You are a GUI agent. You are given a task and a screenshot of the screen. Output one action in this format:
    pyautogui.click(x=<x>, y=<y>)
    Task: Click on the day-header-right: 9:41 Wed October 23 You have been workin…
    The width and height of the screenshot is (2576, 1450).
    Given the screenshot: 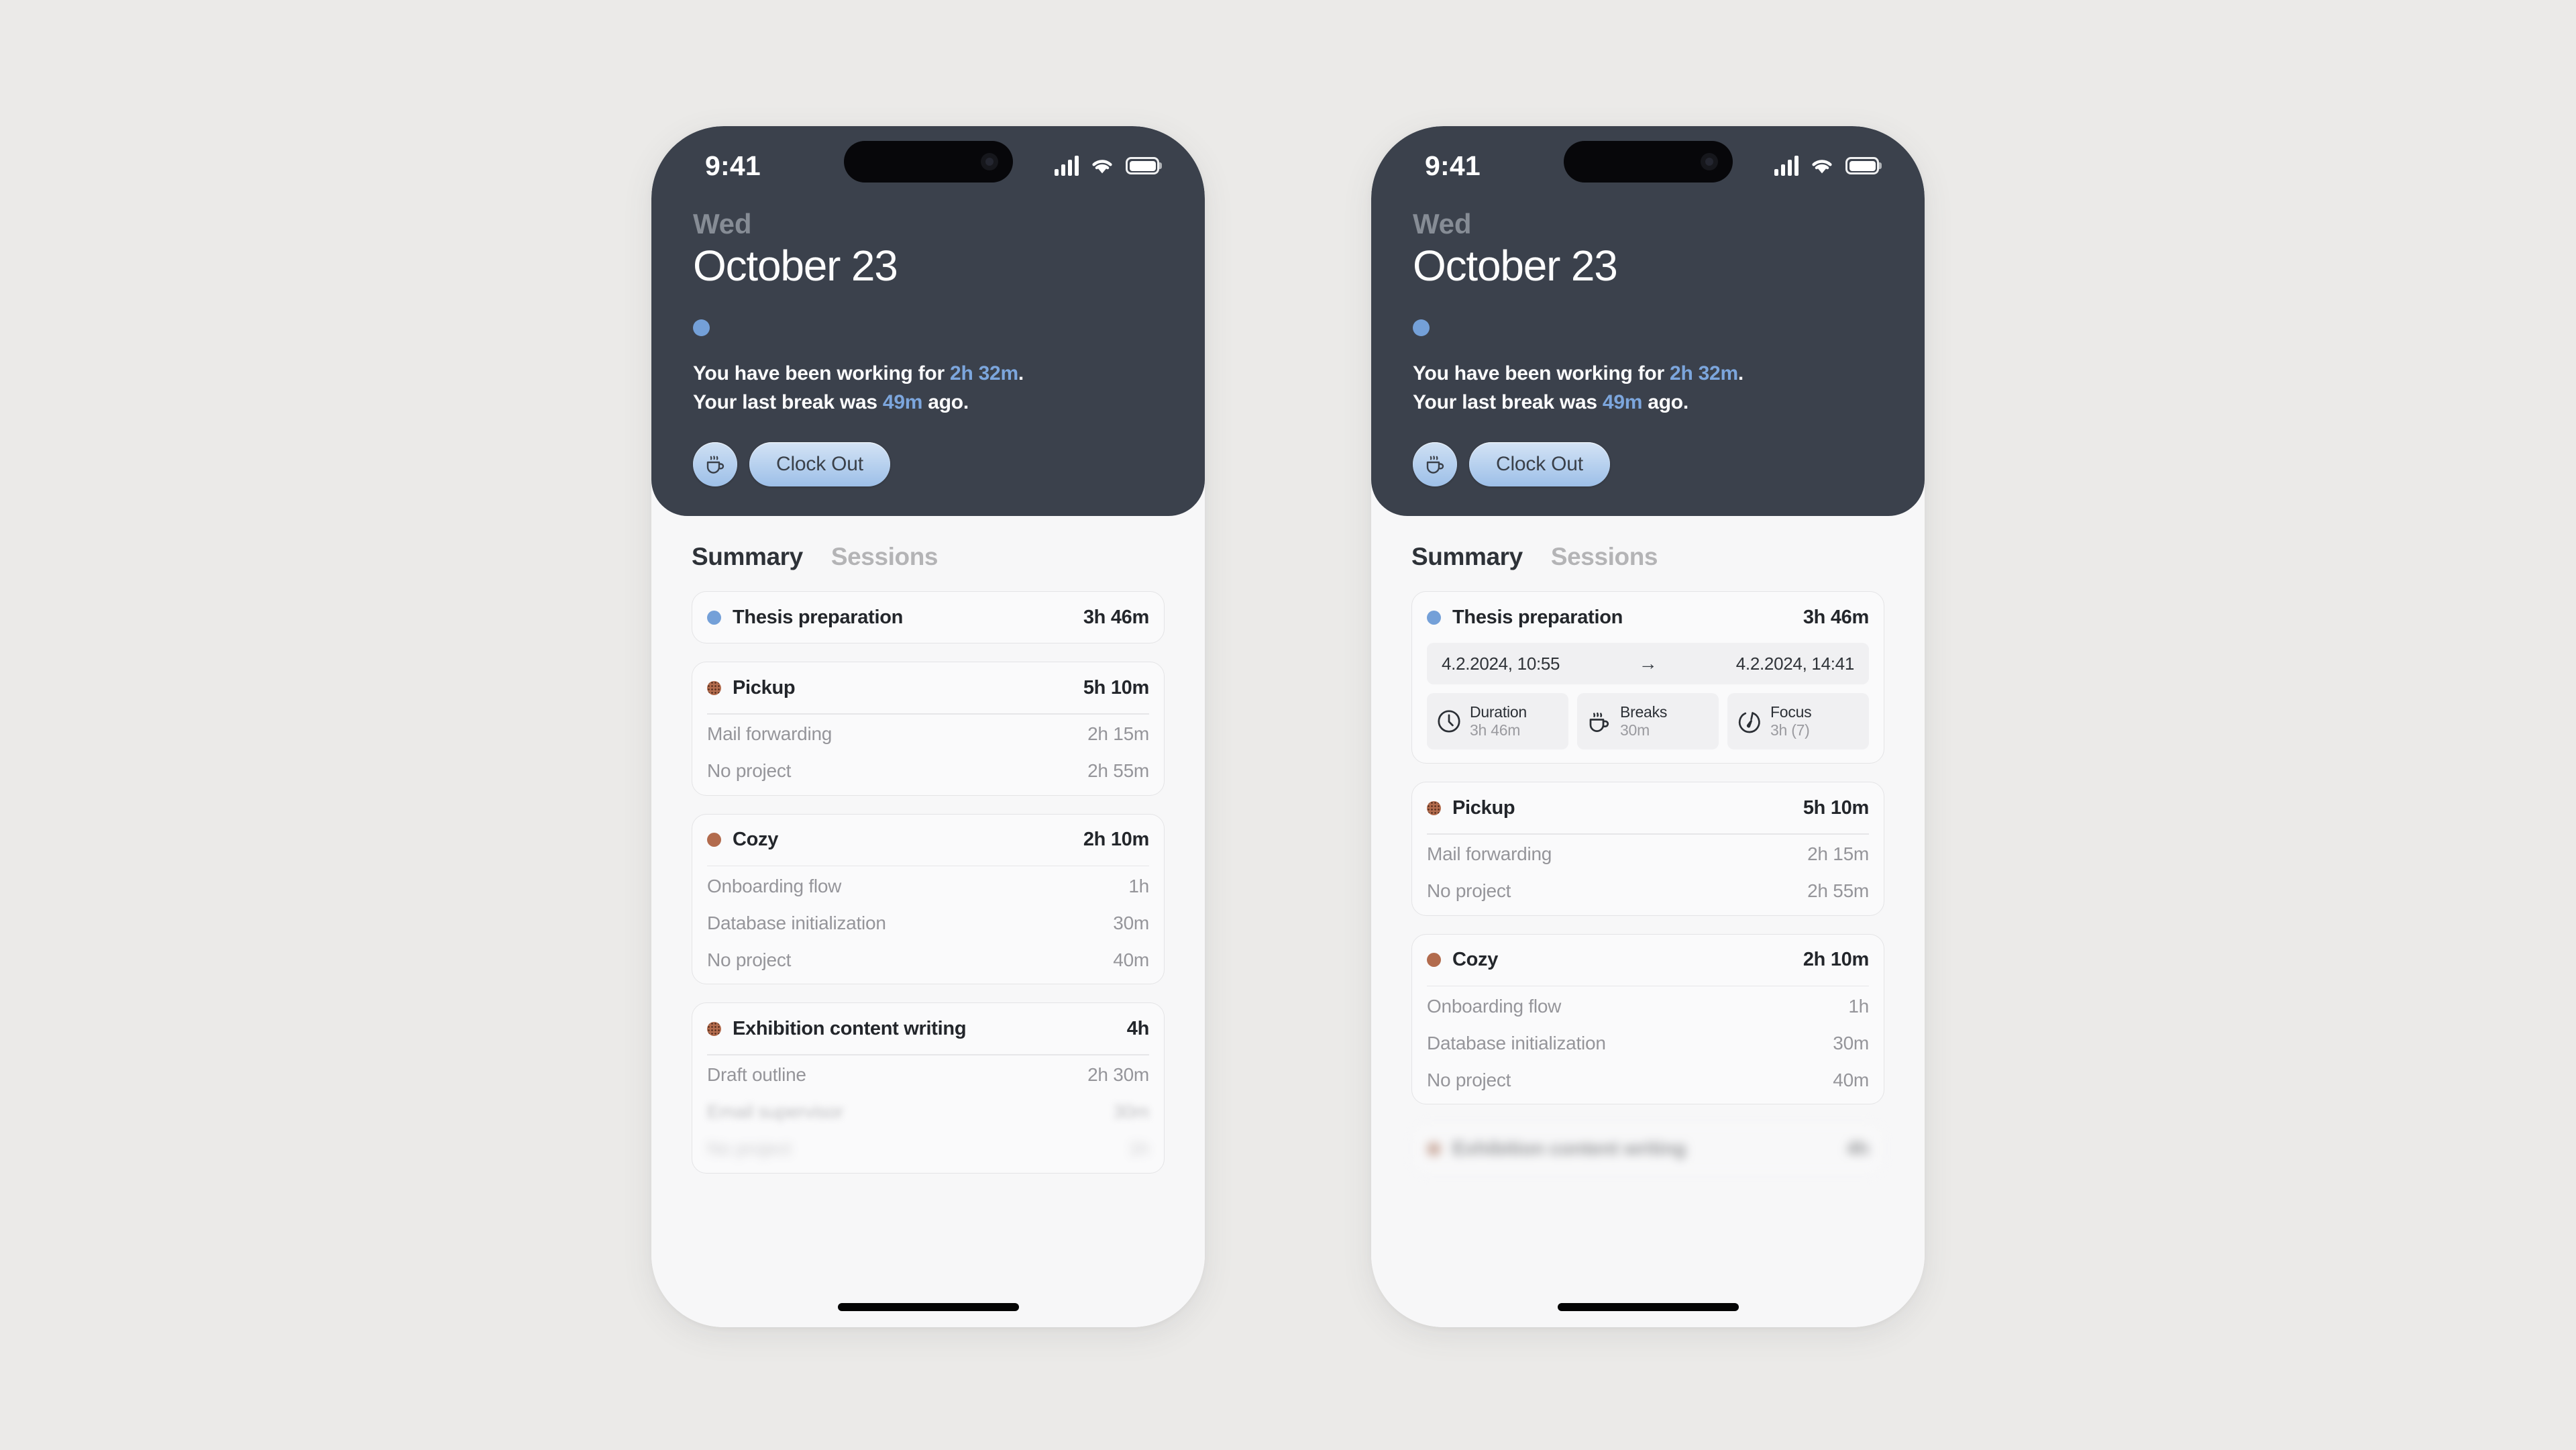 What is the action you would take?
    pyautogui.click(x=1648, y=321)
    